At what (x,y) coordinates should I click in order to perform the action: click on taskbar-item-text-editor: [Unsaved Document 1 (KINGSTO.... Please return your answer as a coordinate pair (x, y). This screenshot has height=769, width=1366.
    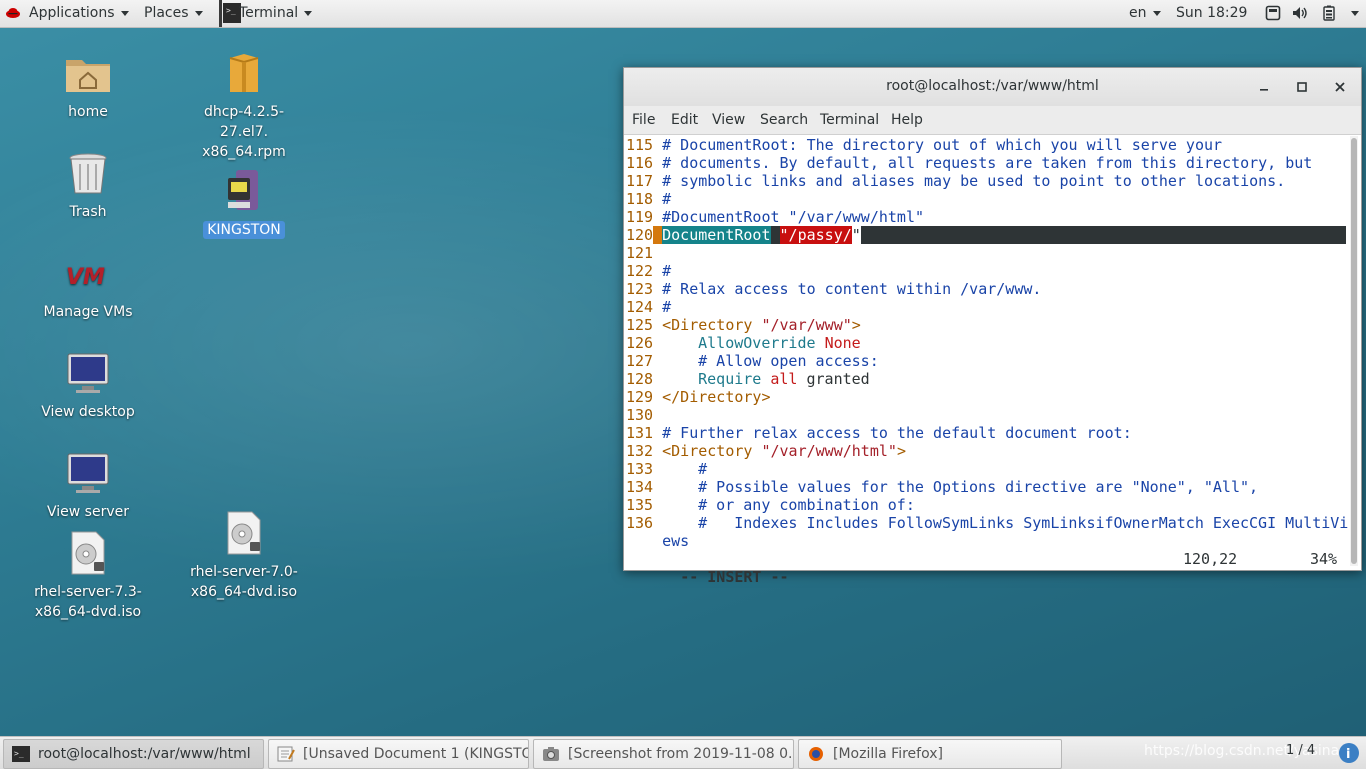
    Looking at the image, I should click on (398, 754).